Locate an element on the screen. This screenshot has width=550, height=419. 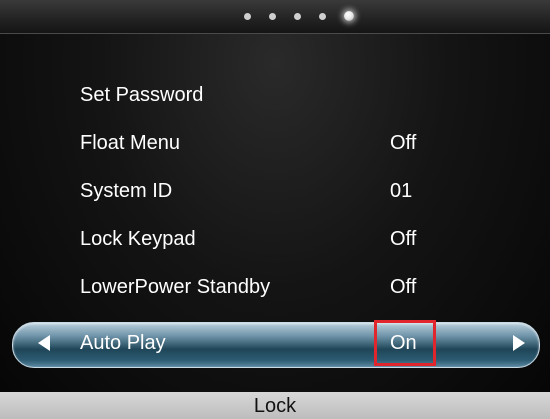
page-indicator is located at coordinates (299, 16).